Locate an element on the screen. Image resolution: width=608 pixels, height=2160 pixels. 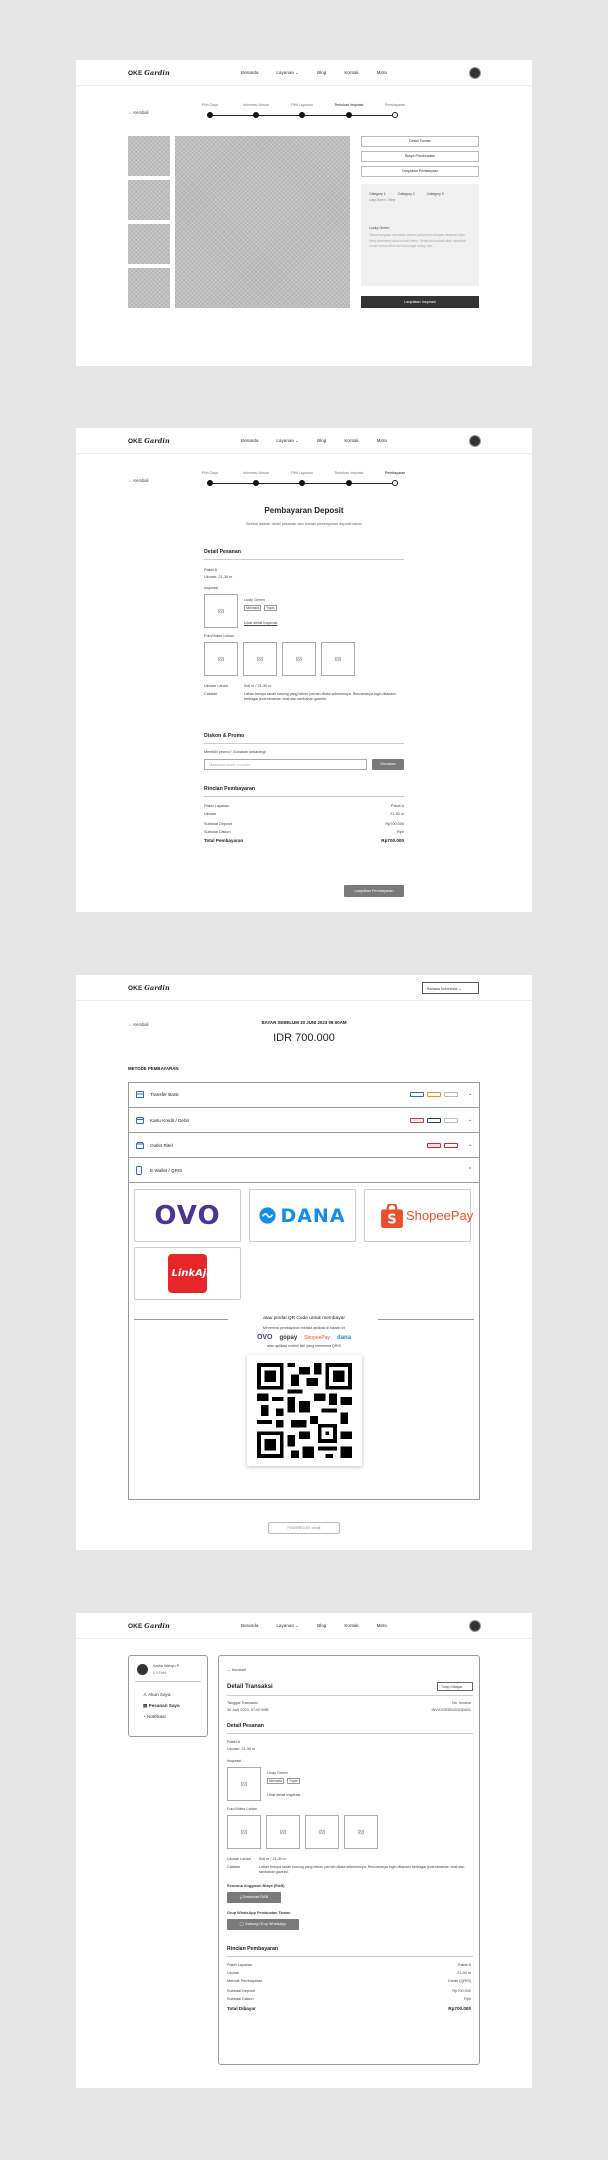
lanjut-pembayaran-button: Lanjutkan Pembayaran is located at coordinates (374, 891).